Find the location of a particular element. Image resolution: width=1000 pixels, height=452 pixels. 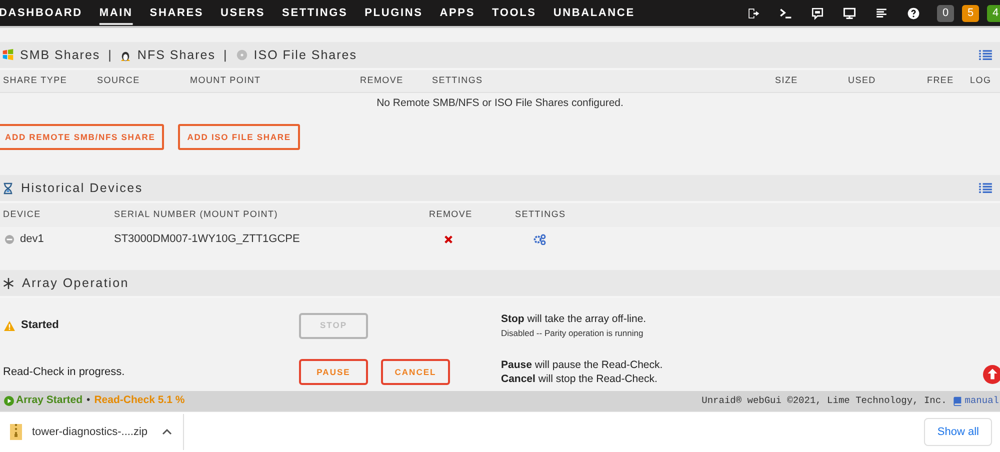

settings-icon is located at coordinates (539, 239).